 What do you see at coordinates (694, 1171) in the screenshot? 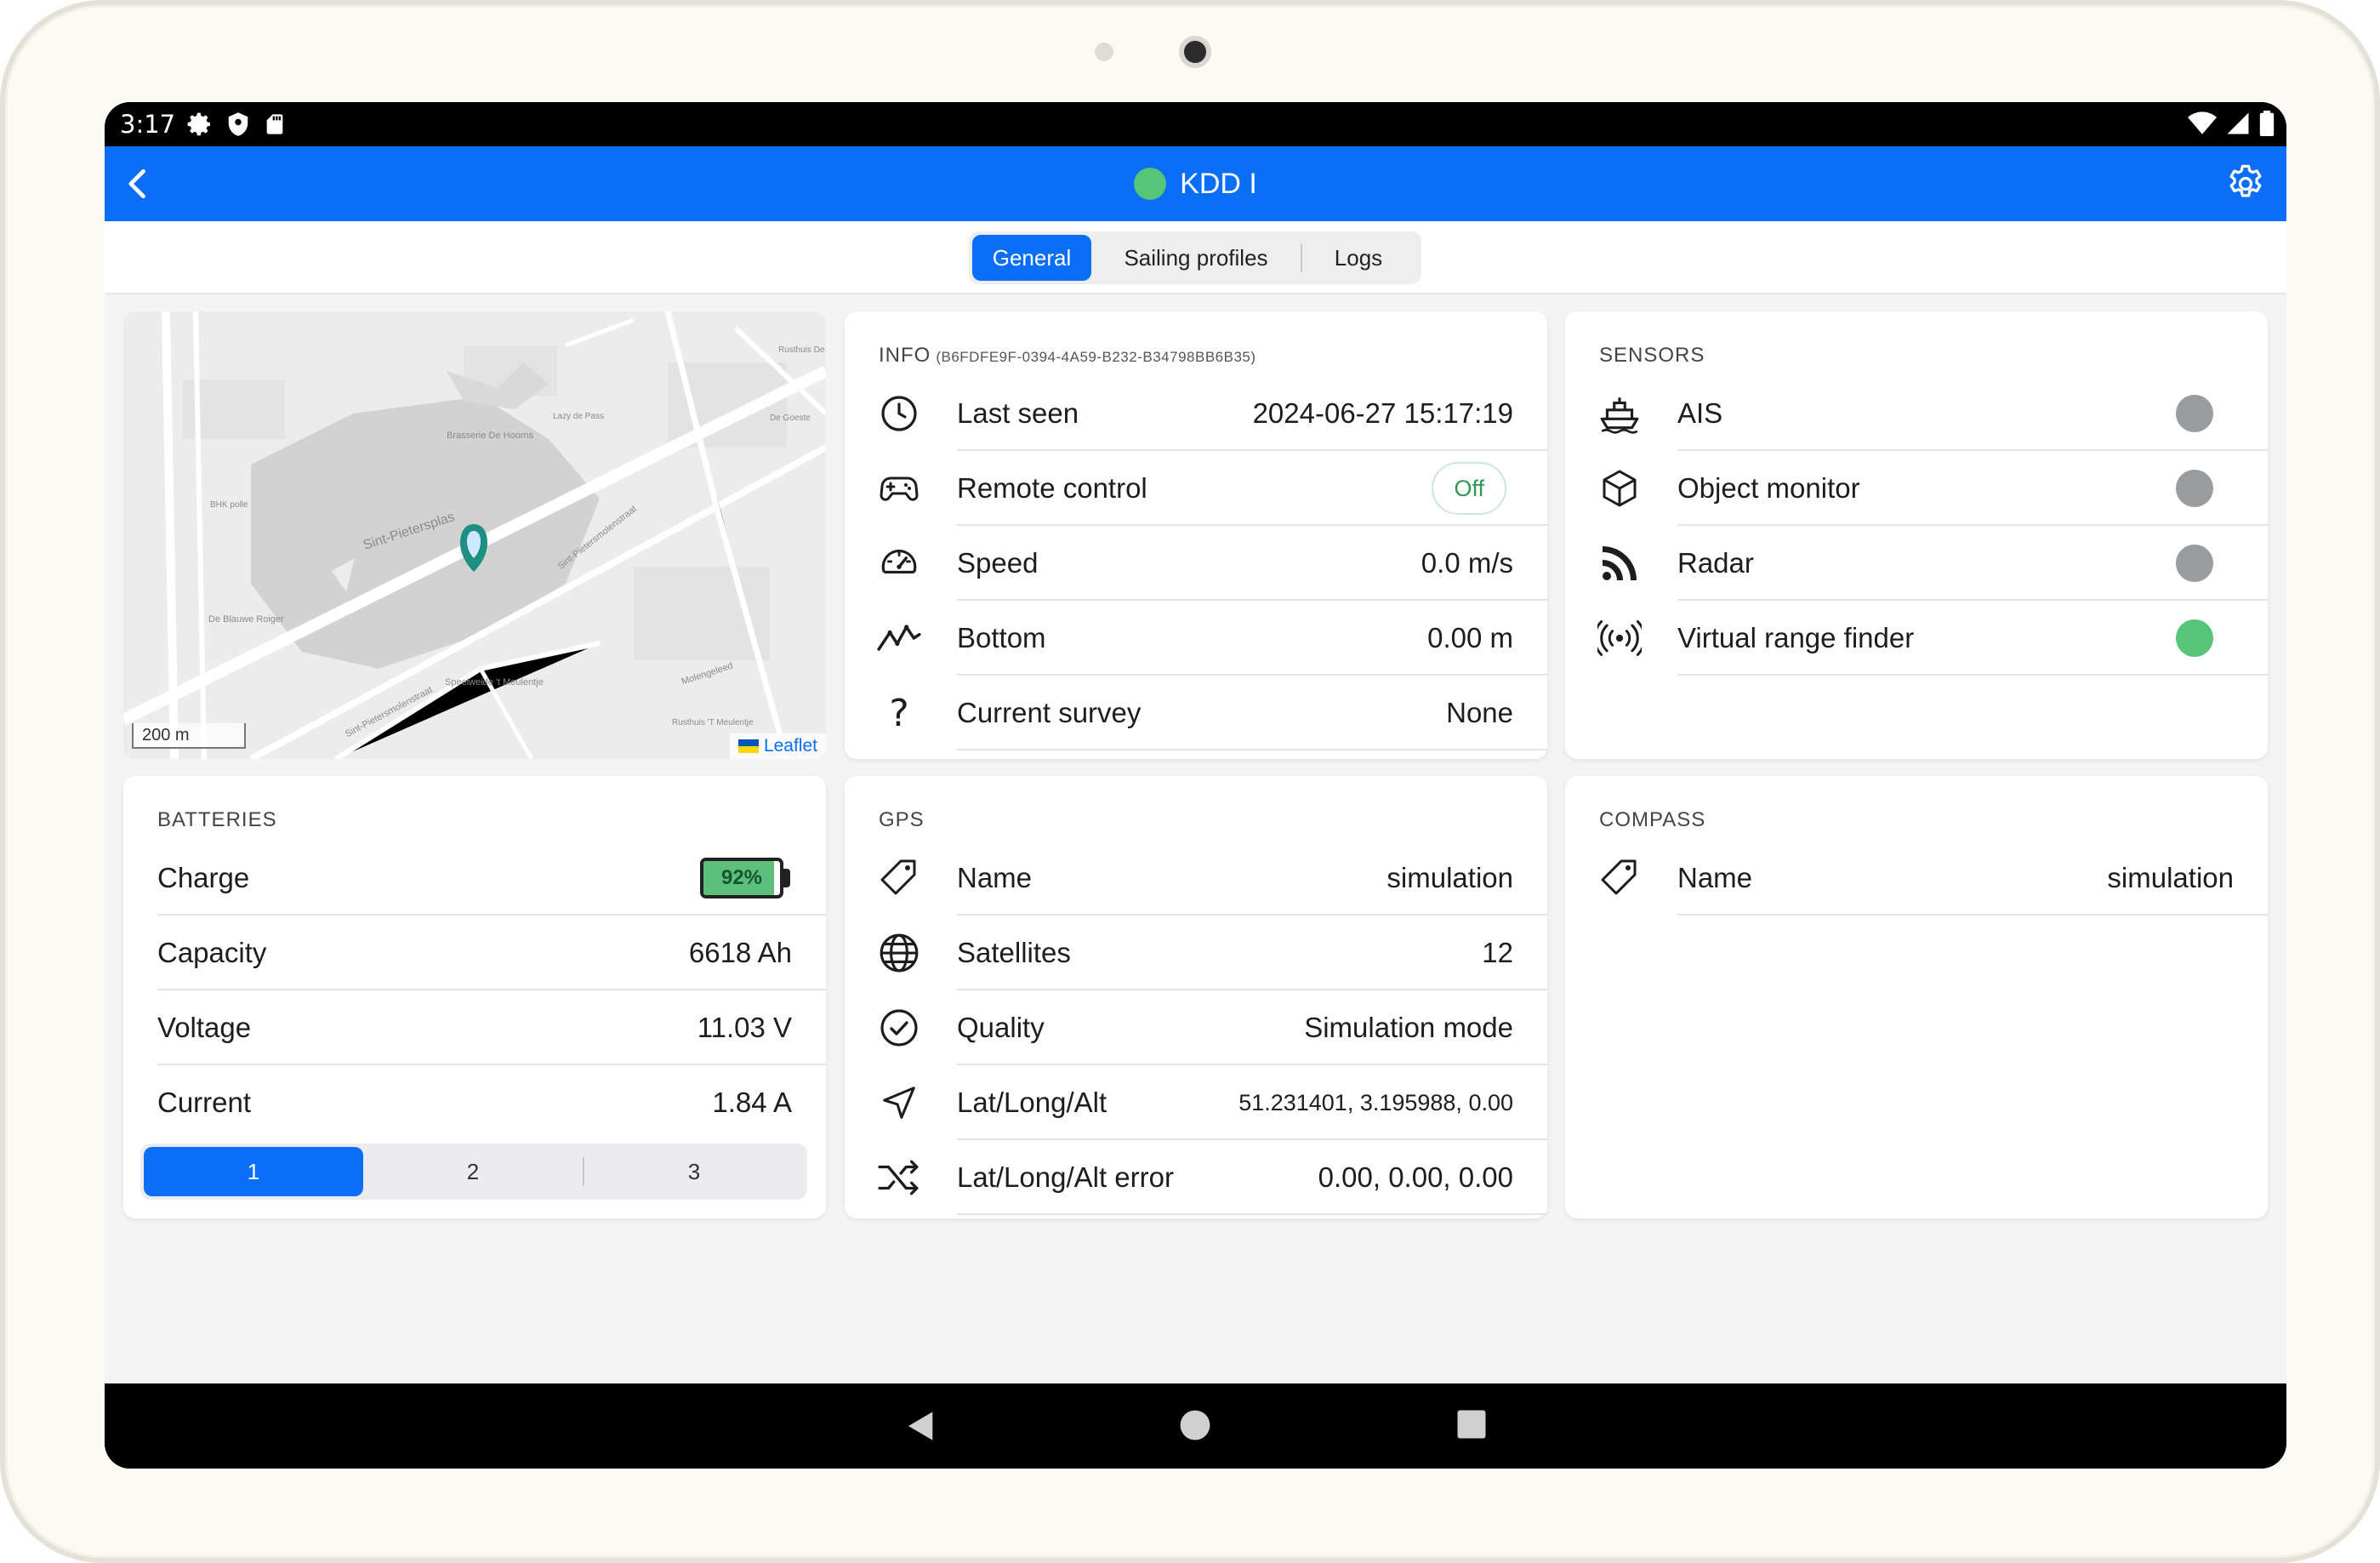
I see `battery-tab-3: 3` at bounding box center [694, 1171].